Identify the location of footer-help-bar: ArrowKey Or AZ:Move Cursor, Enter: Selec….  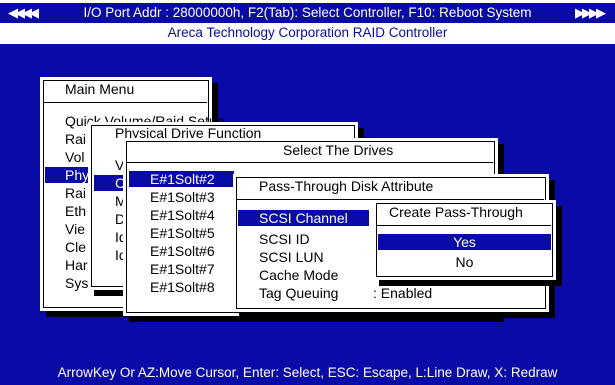
(307, 372).